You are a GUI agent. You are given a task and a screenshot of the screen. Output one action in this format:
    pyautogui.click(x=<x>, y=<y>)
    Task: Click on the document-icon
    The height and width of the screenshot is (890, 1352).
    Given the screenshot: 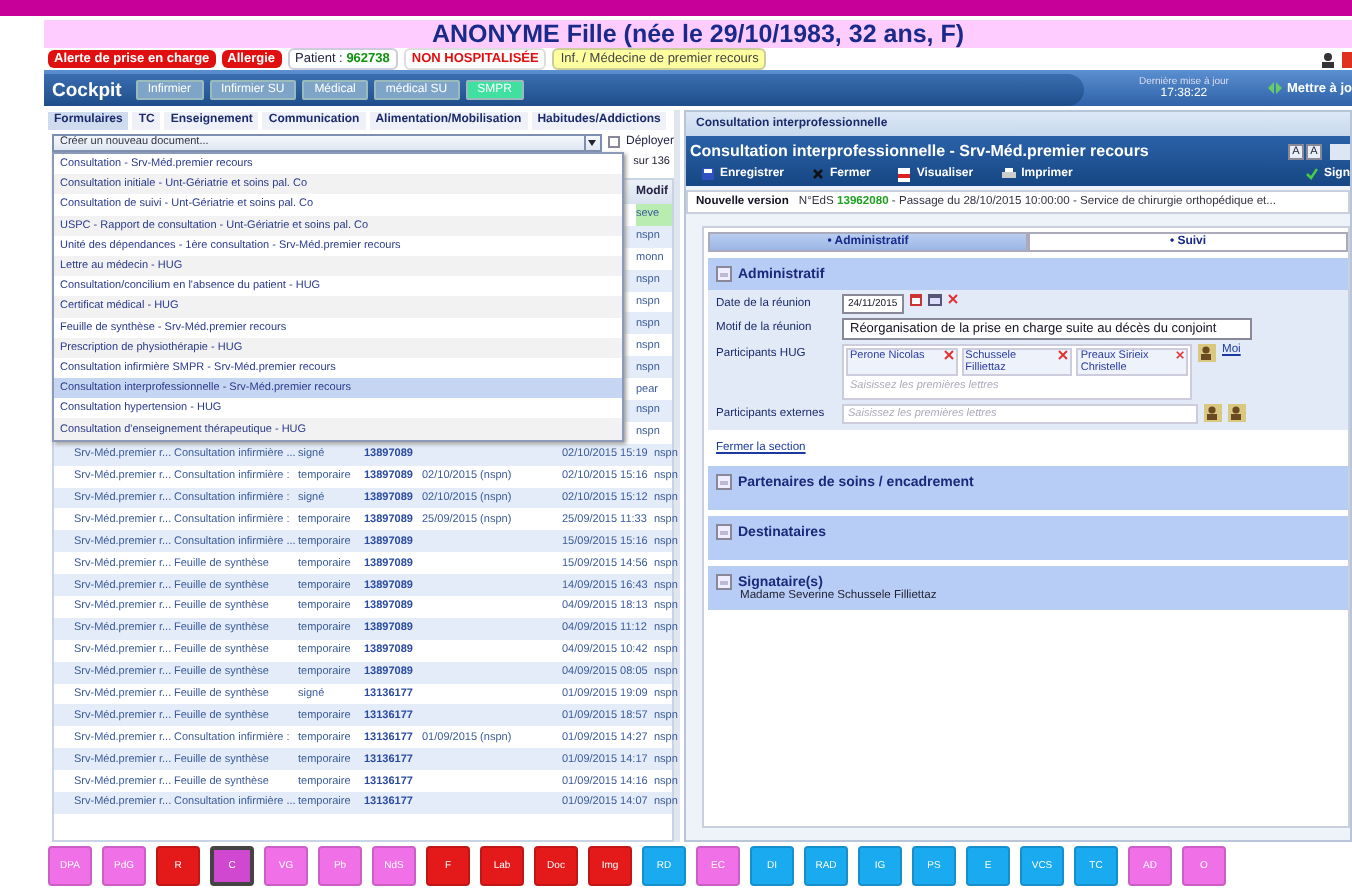 What is the action you would take?
    pyautogui.click(x=904, y=174)
    